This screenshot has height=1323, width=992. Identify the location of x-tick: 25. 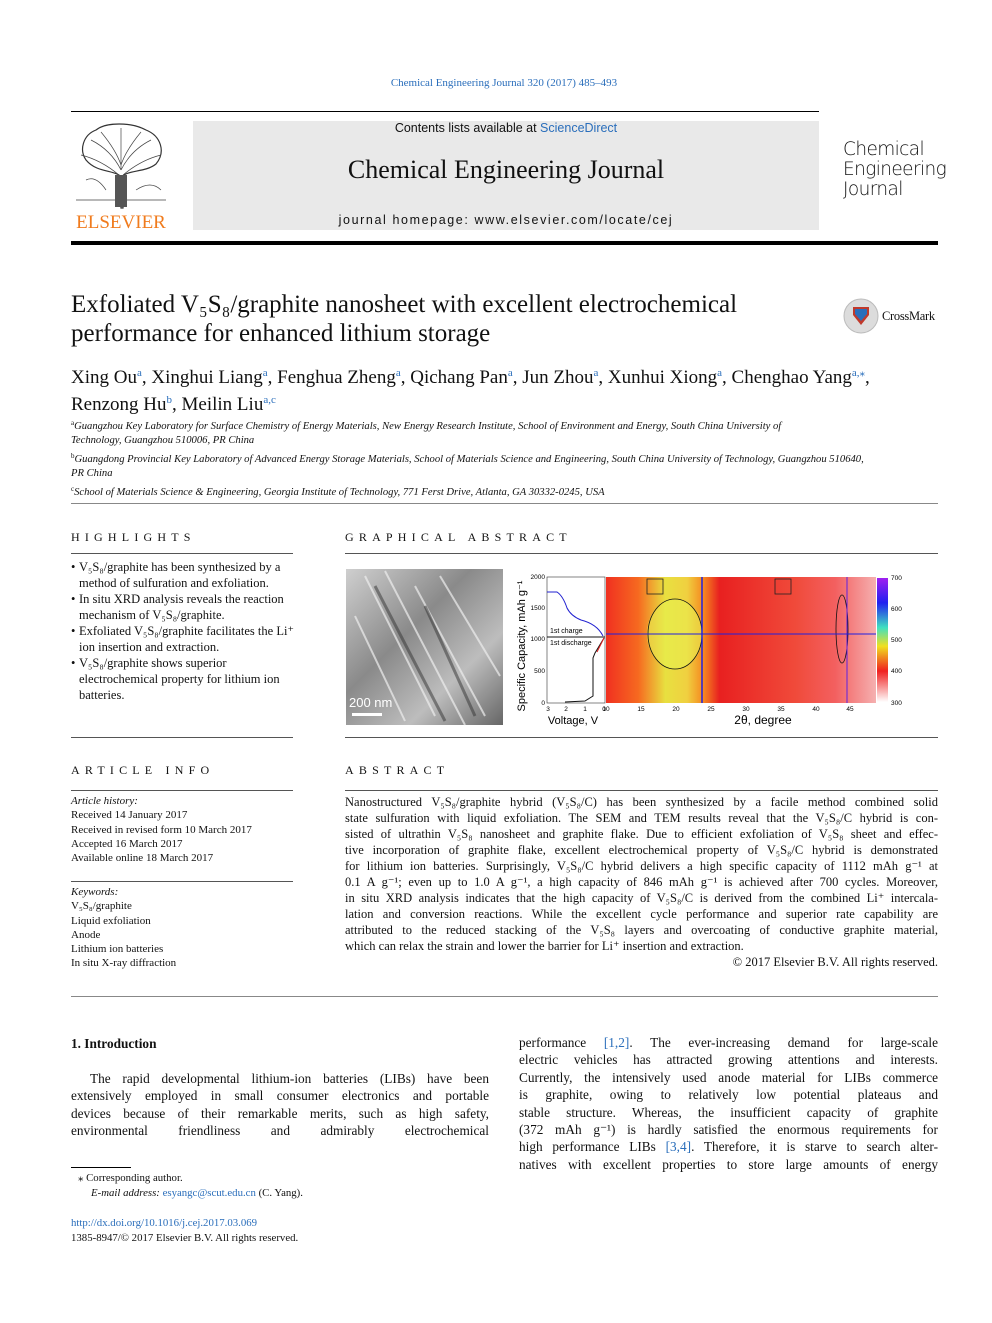
(711, 709).